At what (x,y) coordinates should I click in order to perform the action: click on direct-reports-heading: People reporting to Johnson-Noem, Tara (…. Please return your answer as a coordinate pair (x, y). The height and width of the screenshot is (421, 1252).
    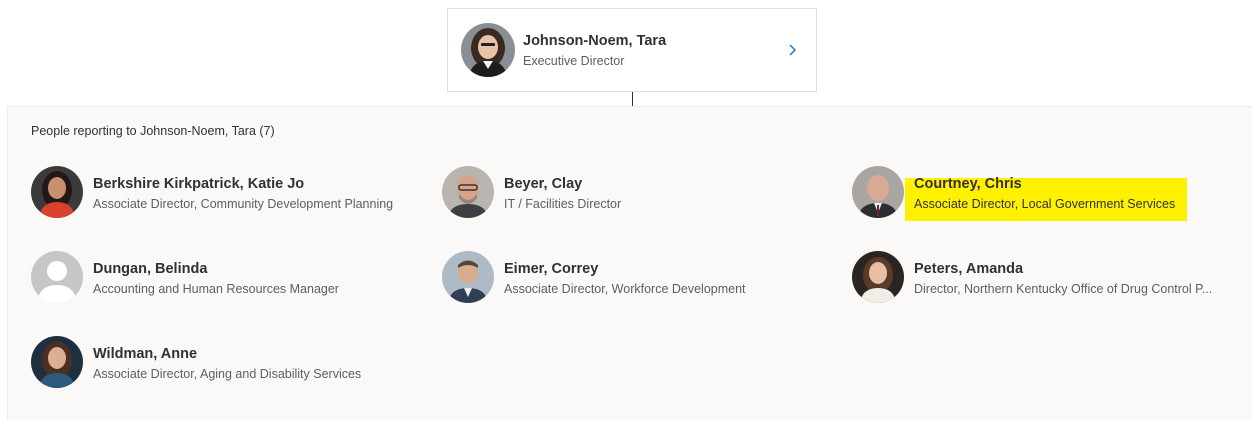
    Looking at the image, I should click on (153, 131).